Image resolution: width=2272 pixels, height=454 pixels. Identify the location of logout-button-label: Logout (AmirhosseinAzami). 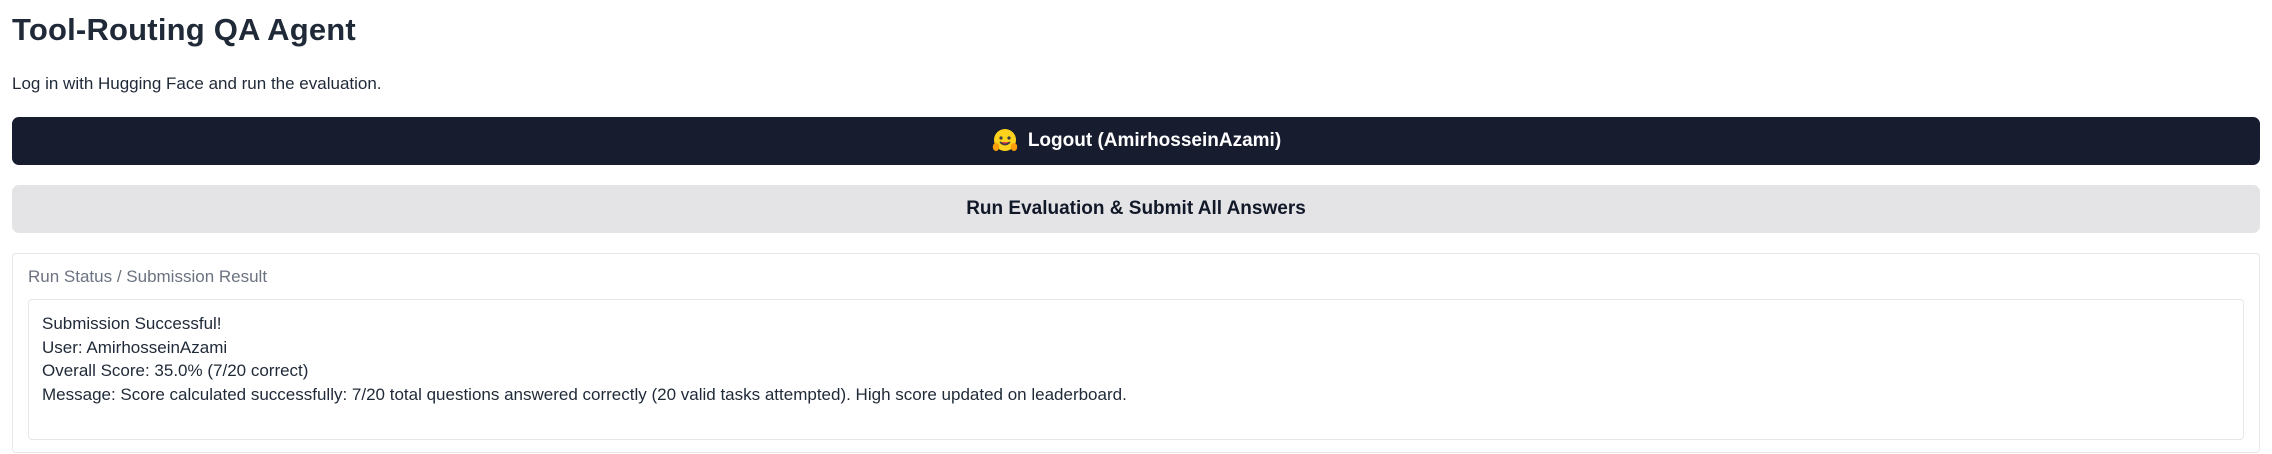
(1154, 140).